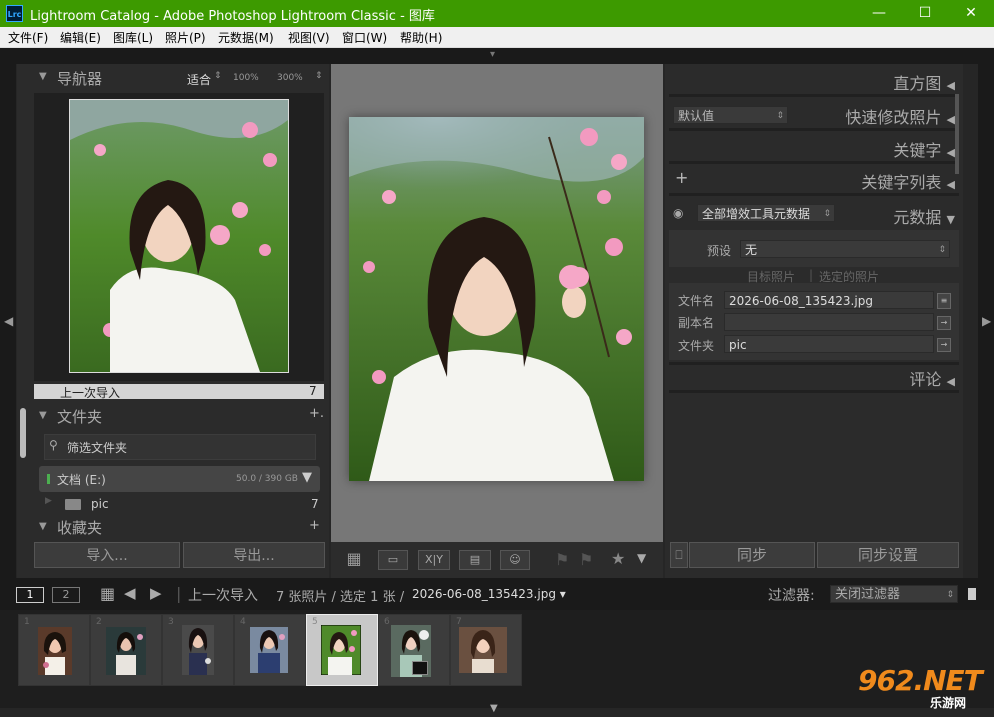 The image size is (994, 717). I want to click on reject-flag-icon: ⚑, so click(586, 559).